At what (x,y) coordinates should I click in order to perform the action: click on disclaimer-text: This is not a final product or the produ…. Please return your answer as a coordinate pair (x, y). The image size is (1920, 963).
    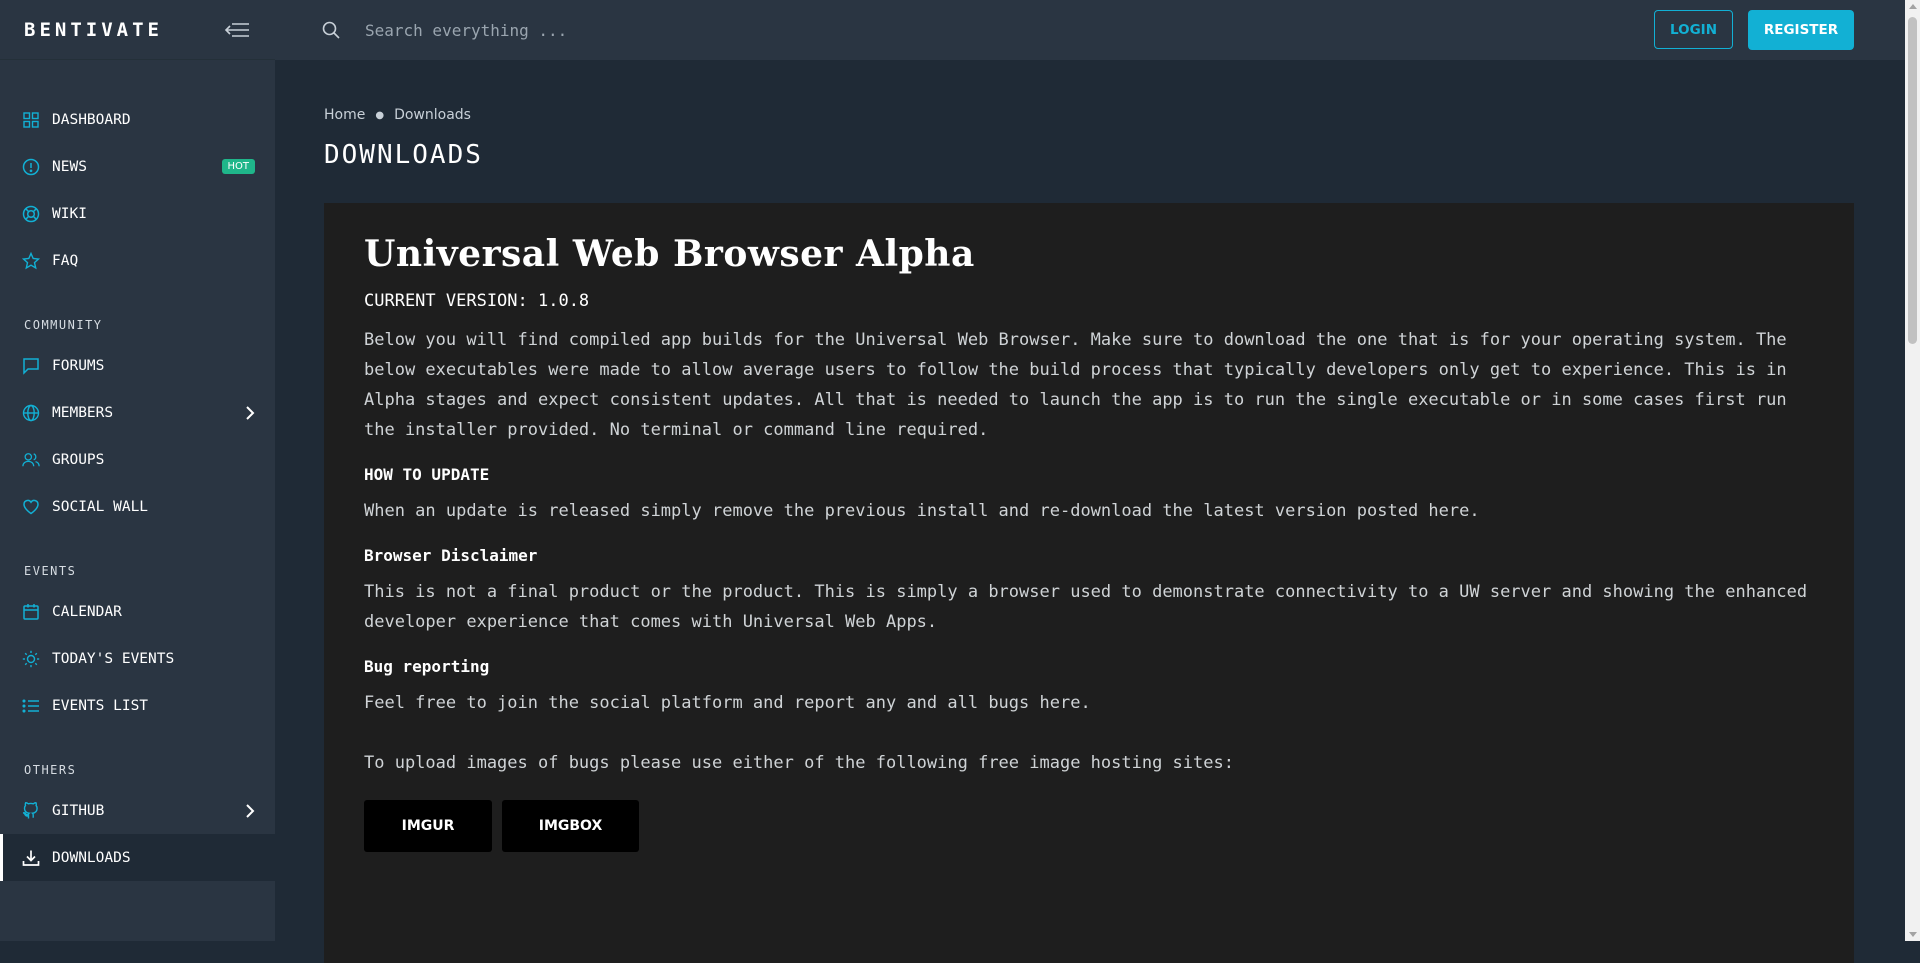
    Looking at the image, I should click on (1086, 607).